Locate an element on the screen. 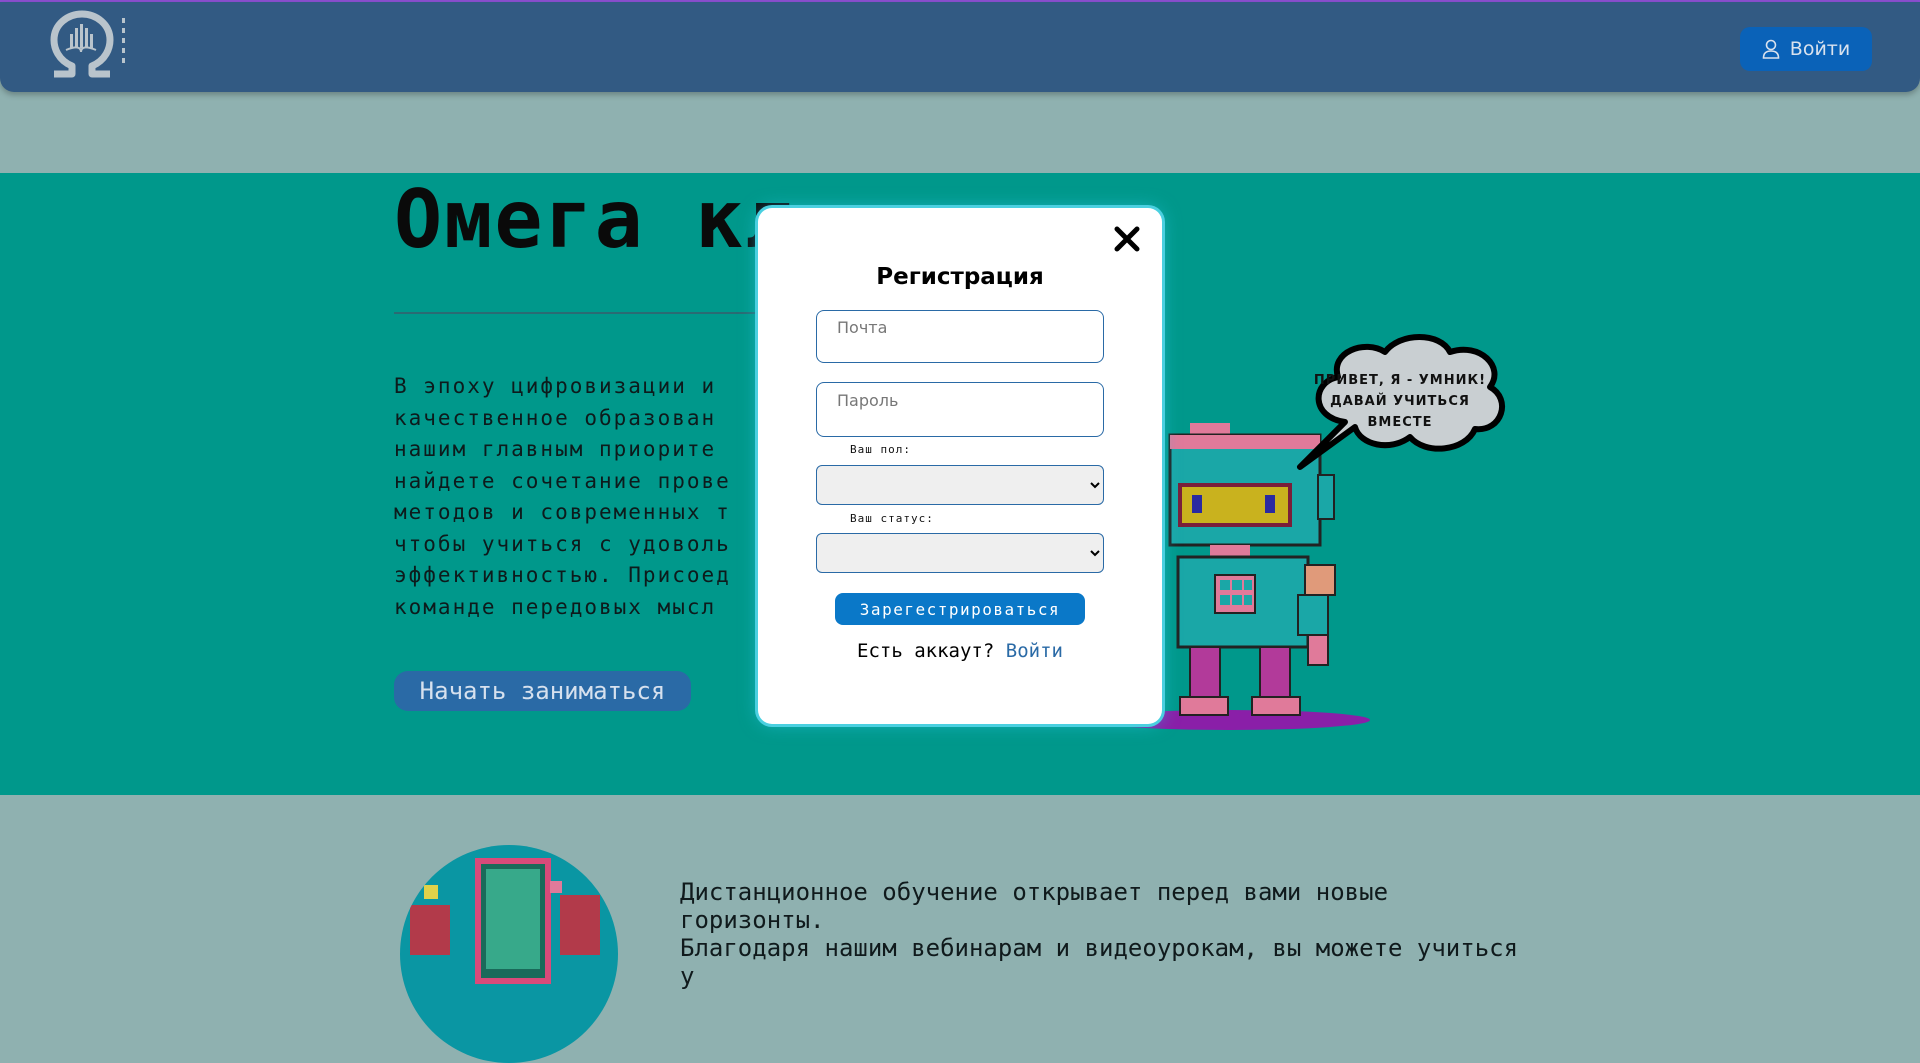 The height and width of the screenshot is (1063, 1920). omega-logo is located at coordinates (91, 46).